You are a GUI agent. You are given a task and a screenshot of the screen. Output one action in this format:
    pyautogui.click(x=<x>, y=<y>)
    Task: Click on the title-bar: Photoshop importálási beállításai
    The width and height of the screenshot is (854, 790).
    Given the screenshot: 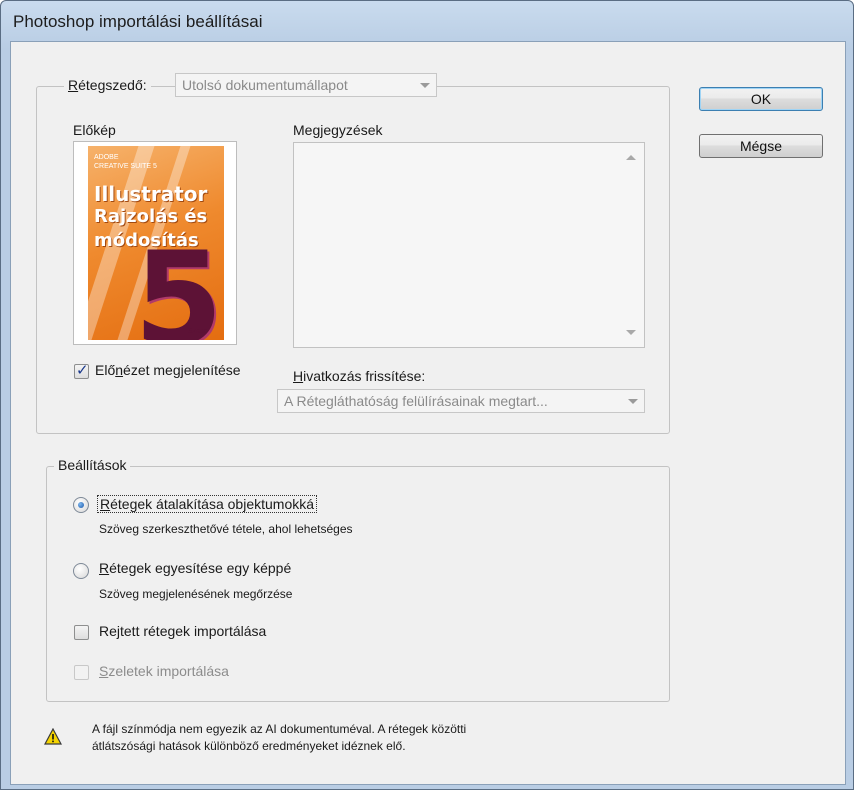 What is the action you would take?
    pyautogui.click(x=427, y=18)
    